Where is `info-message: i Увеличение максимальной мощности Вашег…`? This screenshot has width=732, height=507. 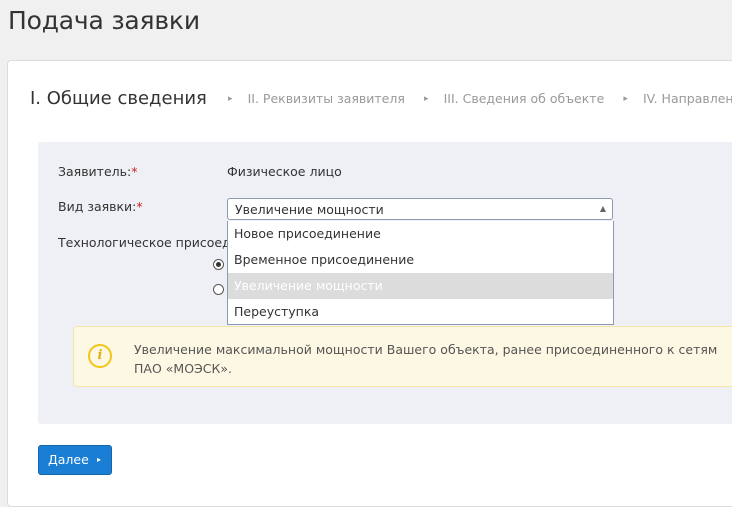 info-message: i Увеличение максимальной мощности Вашег… is located at coordinates (402, 356).